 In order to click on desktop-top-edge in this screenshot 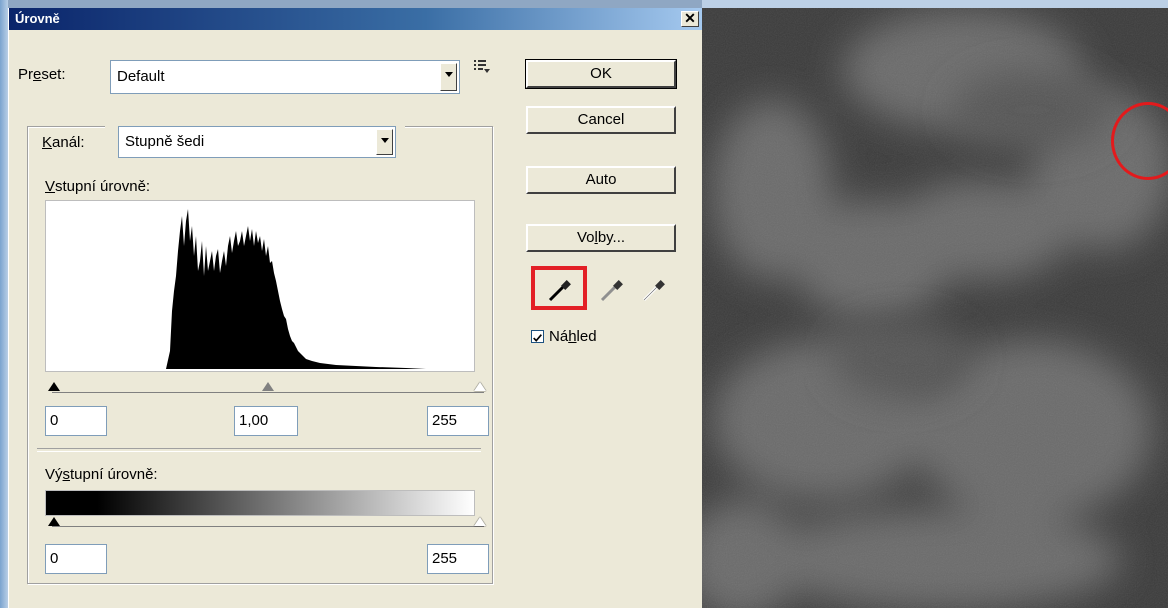, I will do `click(935, 4)`.